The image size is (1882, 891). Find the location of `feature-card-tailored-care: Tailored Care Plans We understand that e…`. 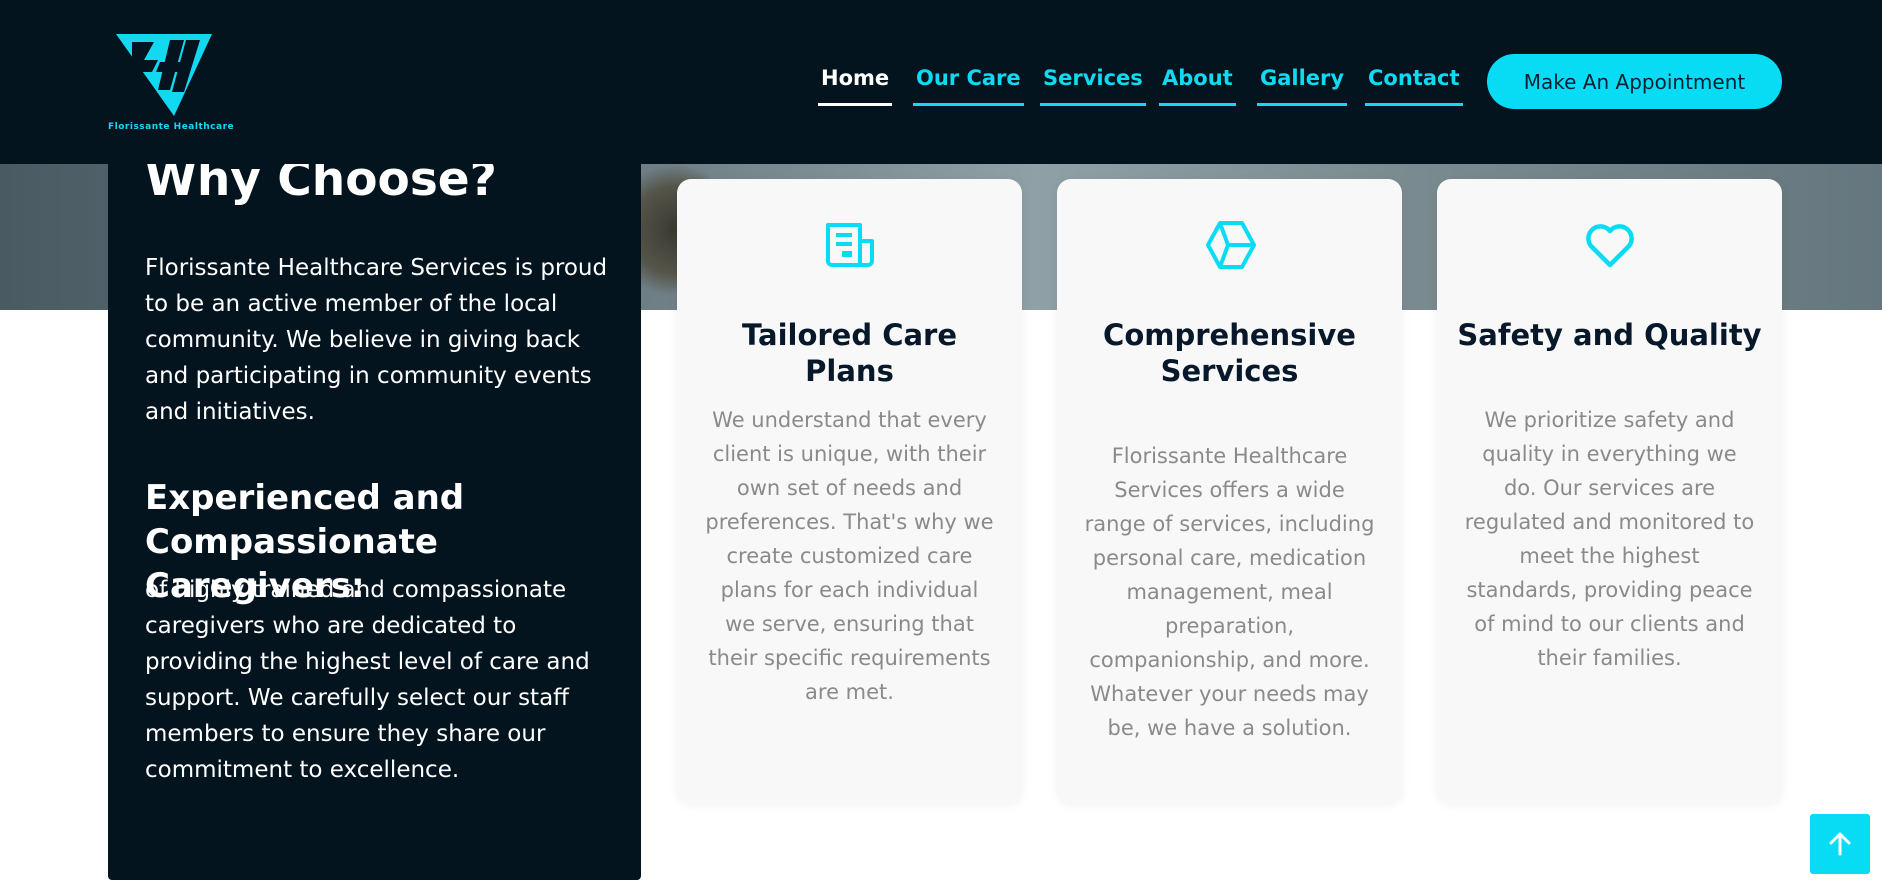

feature-card-tailored-care: Tailored Care Plans We understand that e… is located at coordinates (849, 491).